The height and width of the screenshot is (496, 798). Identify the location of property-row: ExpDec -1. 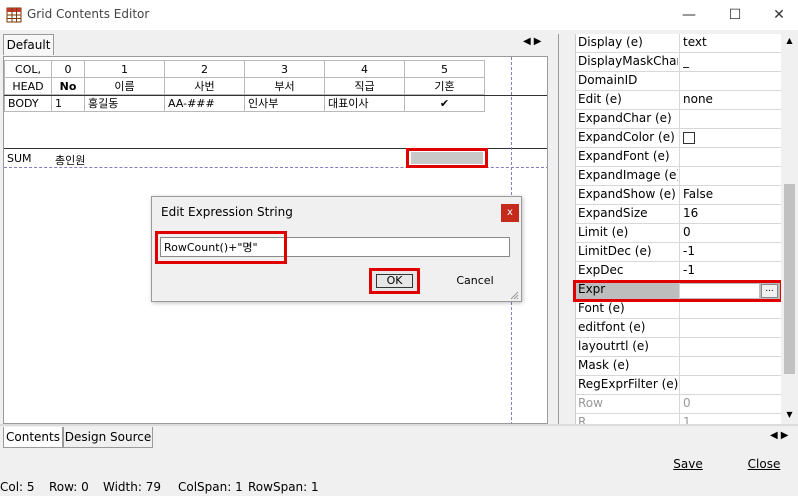
(678, 271).